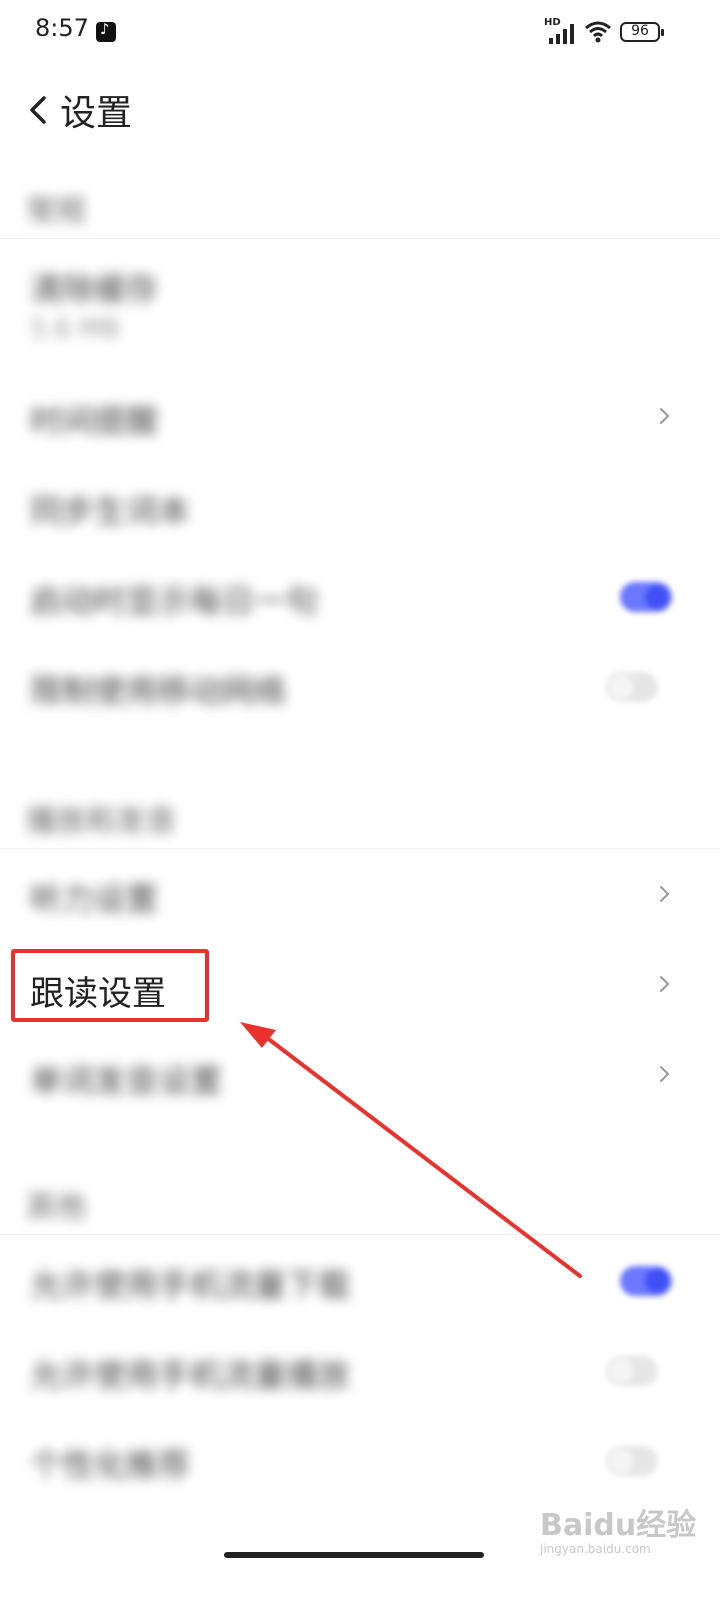 This screenshot has height=1600, width=720. I want to click on page-title: 设置, so click(96, 113).